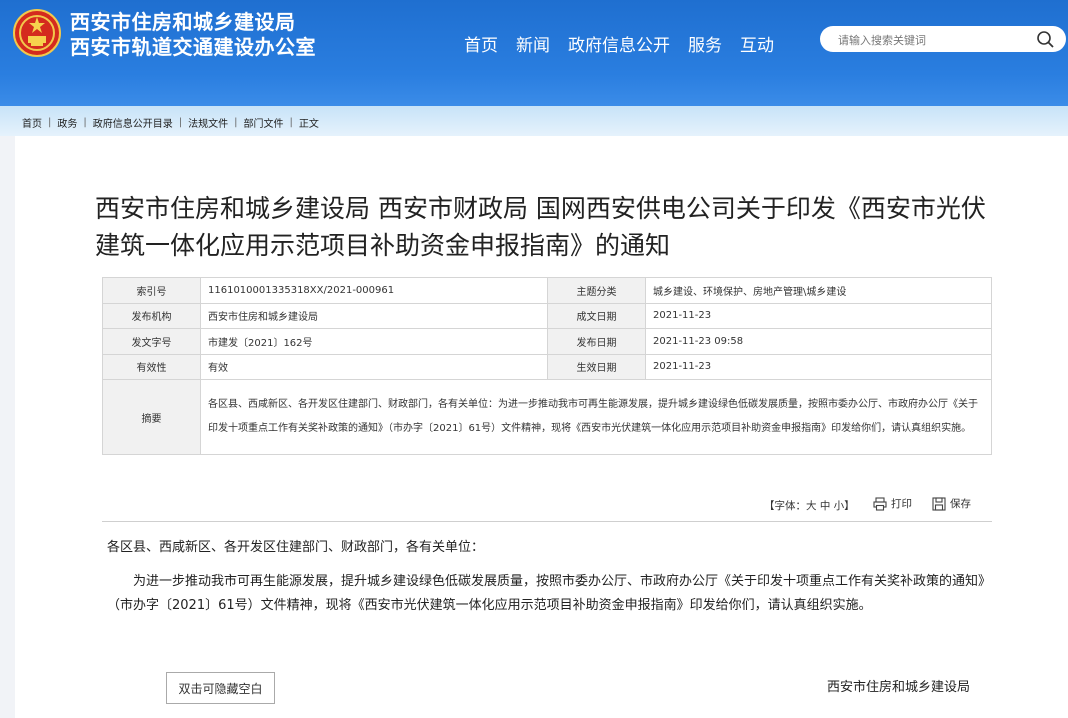 The width and height of the screenshot is (1068, 718). What do you see at coordinates (308, 124) in the screenshot?
I see `breadcrumb-current: 正文` at bounding box center [308, 124].